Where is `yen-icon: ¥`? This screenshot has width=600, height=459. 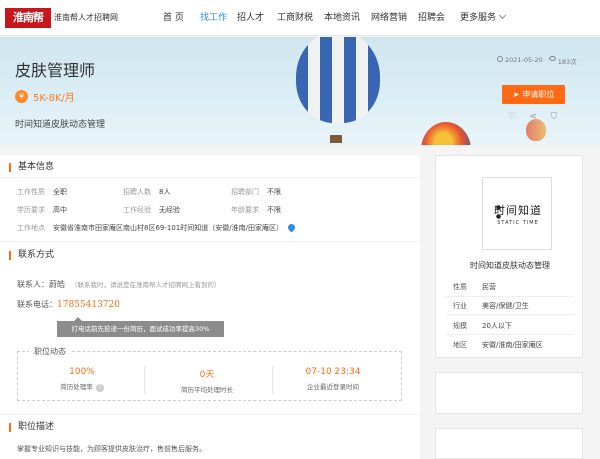 yen-icon: ¥ is located at coordinates (21, 96).